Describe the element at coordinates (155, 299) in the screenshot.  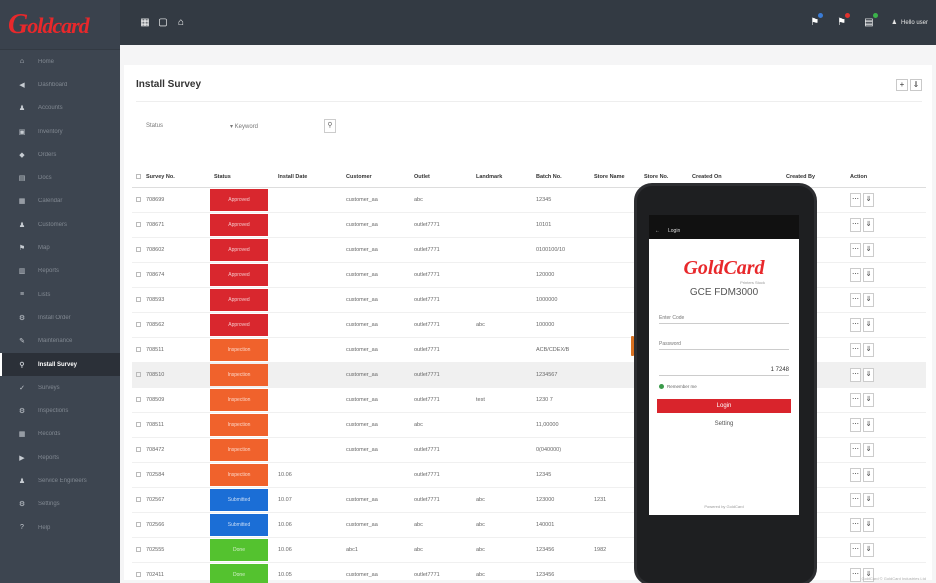
I see `survey-no: 708593` at that location.